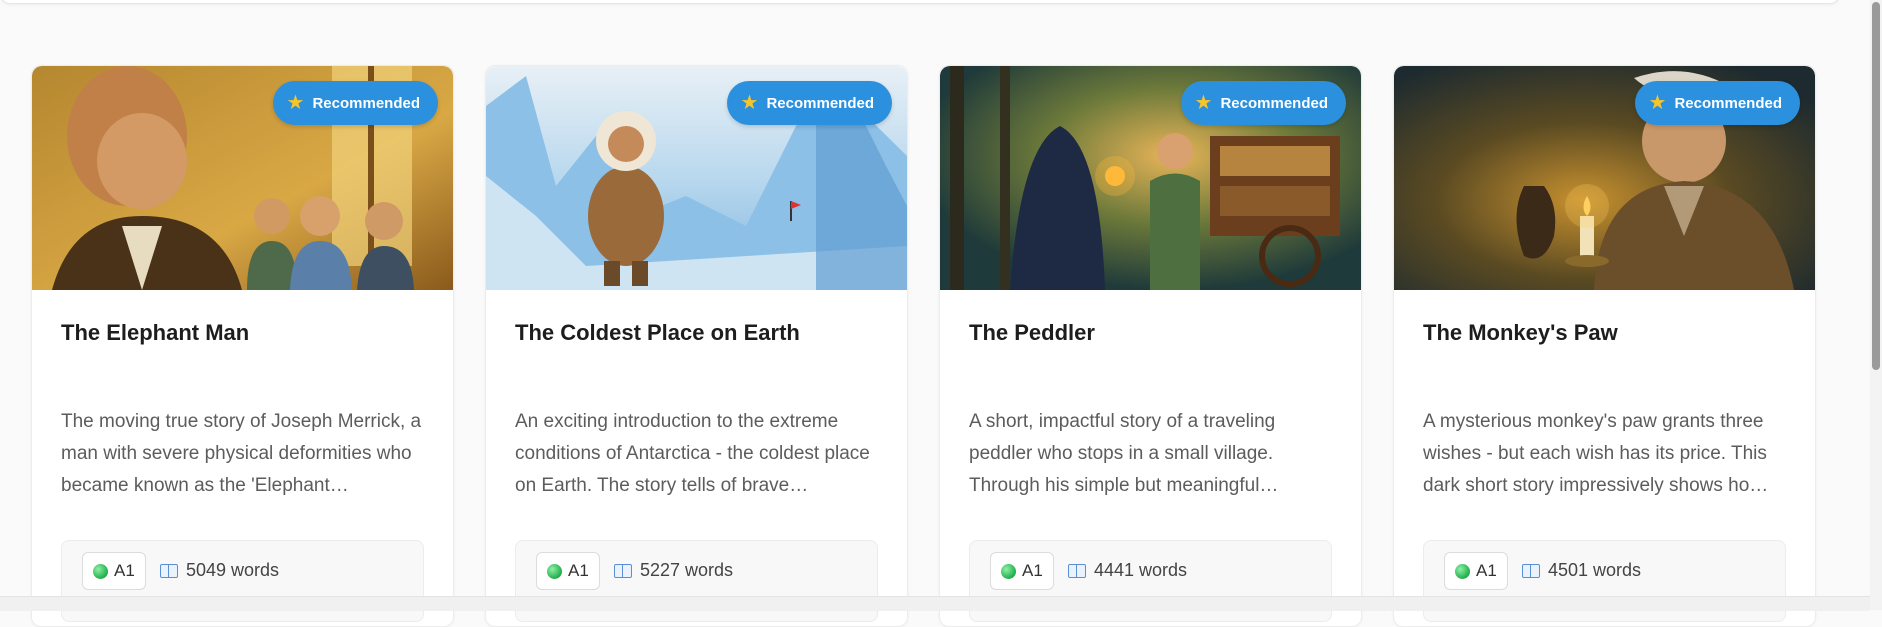 The image size is (1882, 627). What do you see at coordinates (247, 333) in the screenshot?
I see `story-title: The Elephant Man` at bounding box center [247, 333].